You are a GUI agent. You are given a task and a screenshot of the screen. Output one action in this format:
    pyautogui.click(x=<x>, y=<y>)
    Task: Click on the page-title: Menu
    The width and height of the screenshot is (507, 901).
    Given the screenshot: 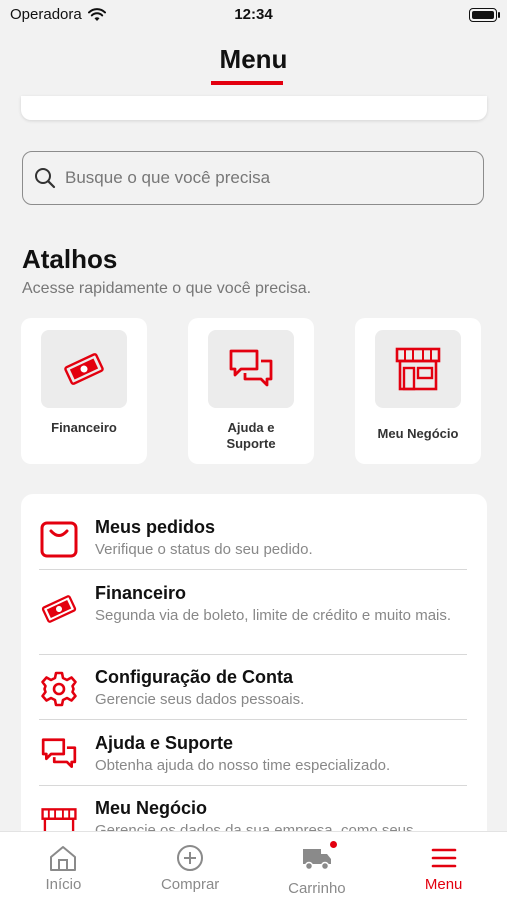 What is the action you would take?
    pyautogui.click(x=253, y=59)
    